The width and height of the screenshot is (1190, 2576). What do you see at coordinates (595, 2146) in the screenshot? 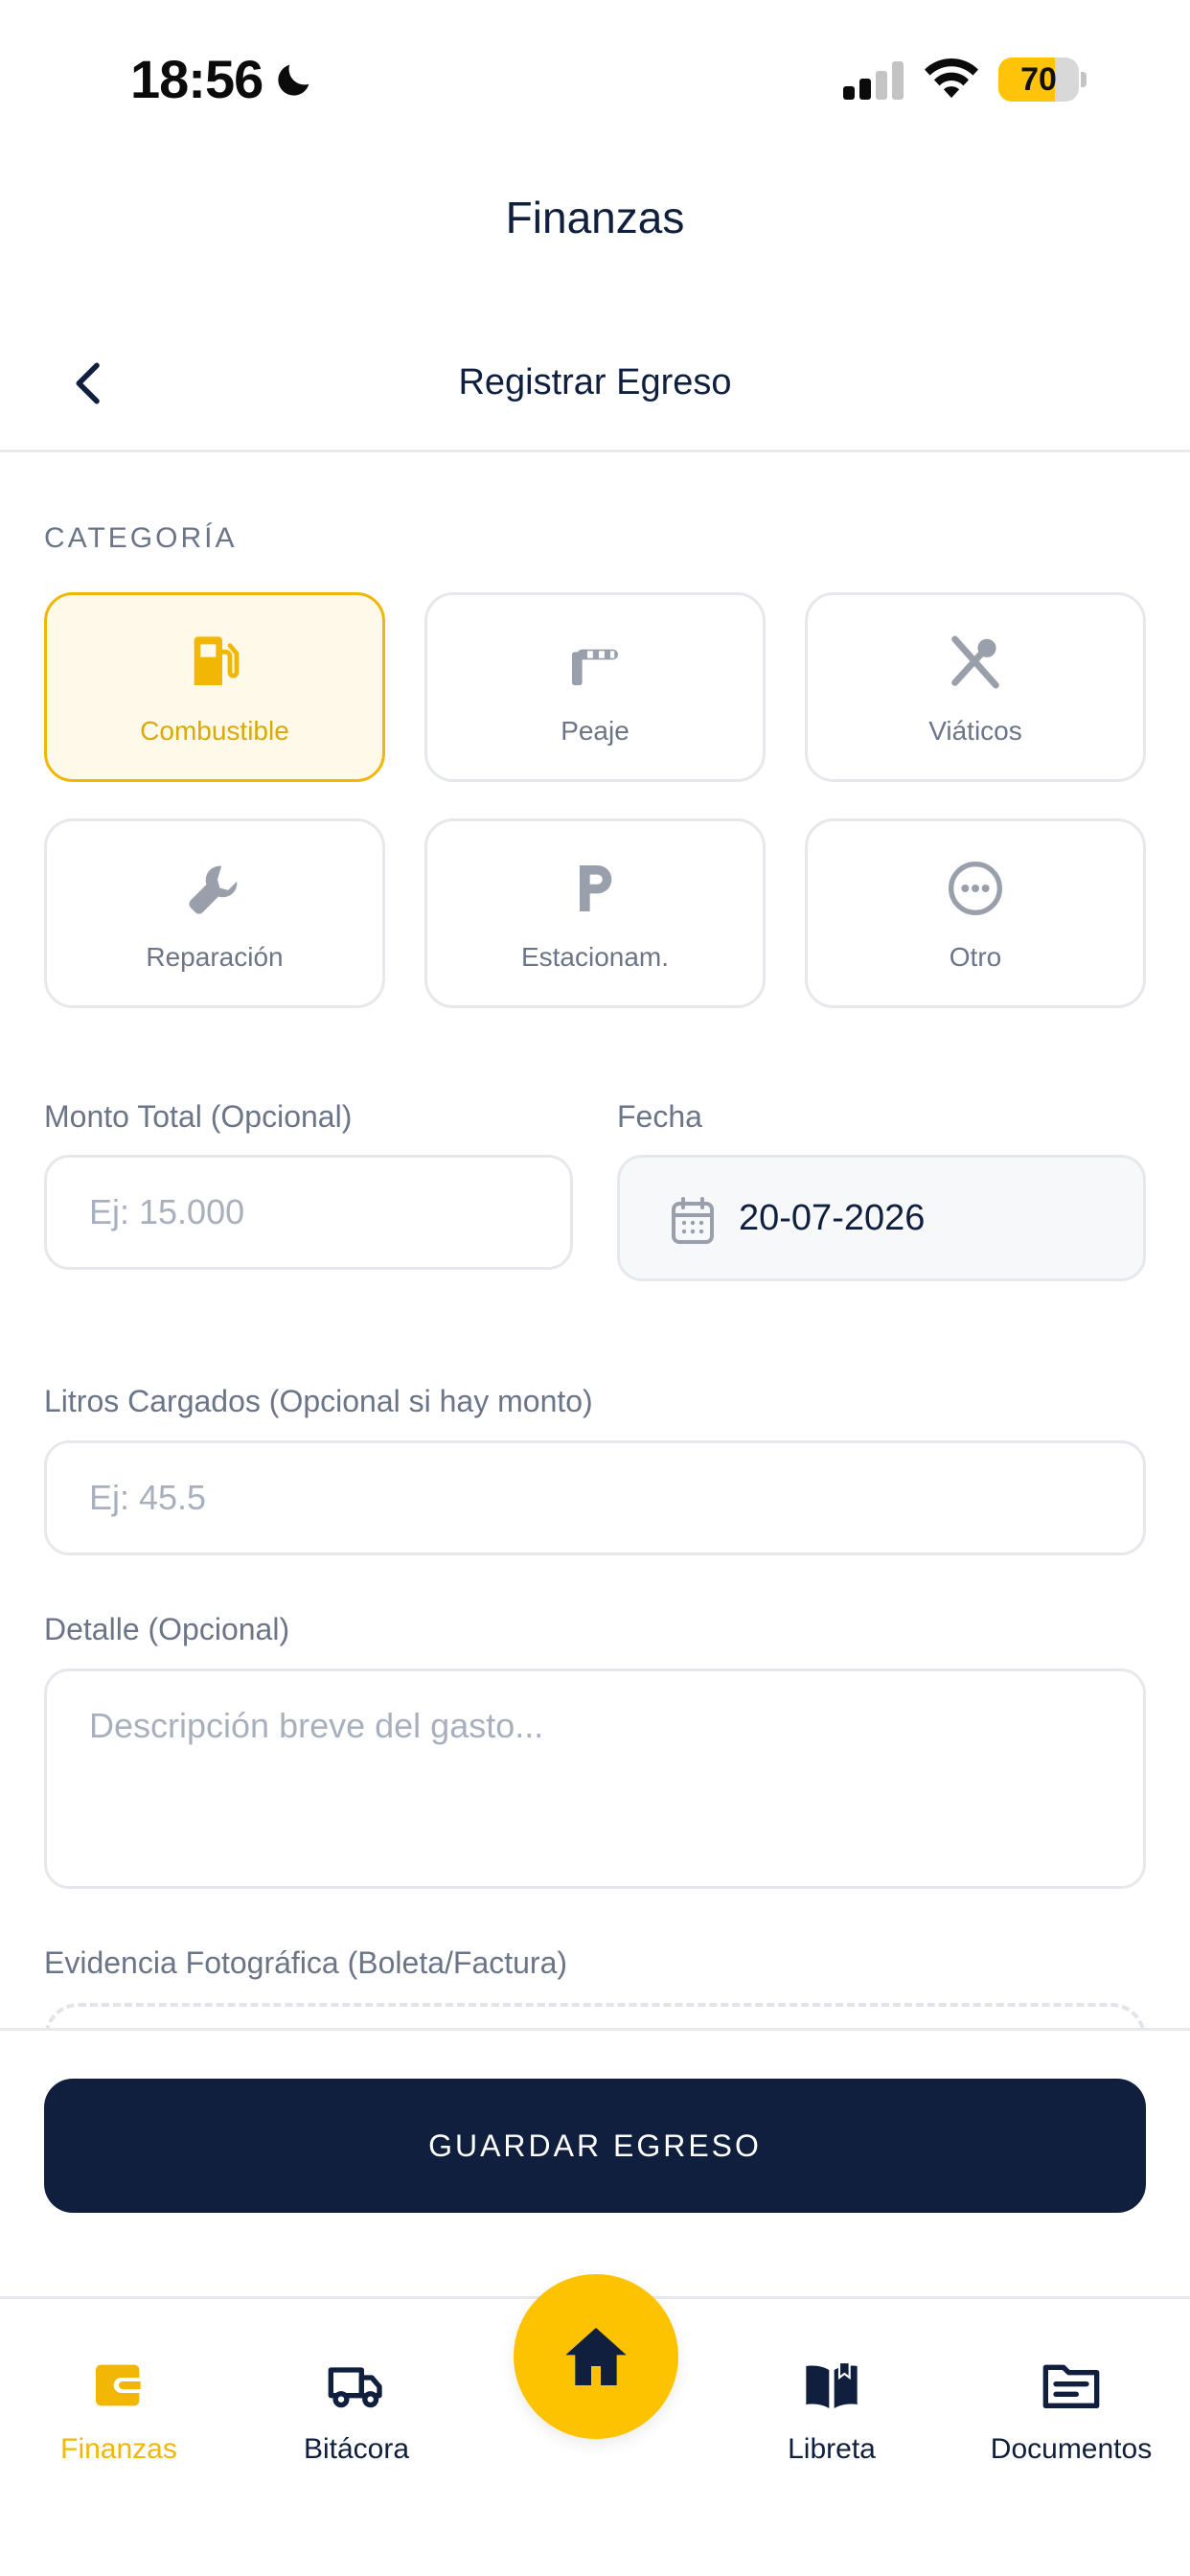
I see `save-expense-button: GUARDAR EGRESO` at bounding box center [595, 2146].